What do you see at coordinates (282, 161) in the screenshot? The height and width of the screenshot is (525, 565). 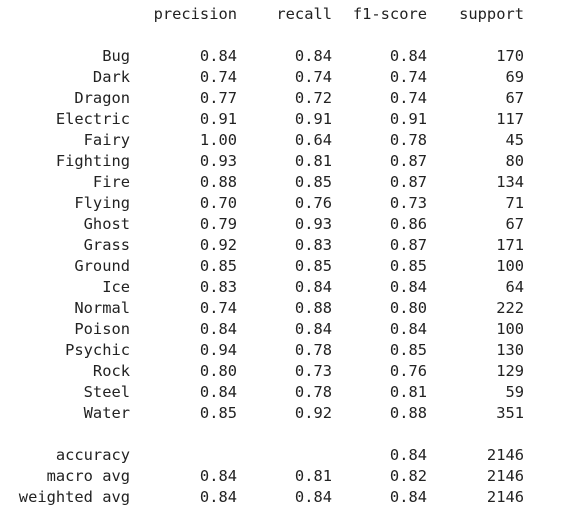 I see `report-row: Fighting 0.93 0.81 0.87 80` at bounding box center [282, 161].